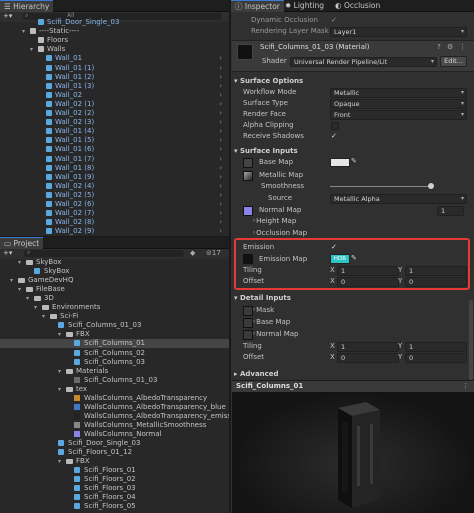 The height and width of the screenshot is (513, 474). Describe the element at coordinates (398, 199) in the screenshot. I see `source-dropdown: Metallic Alpha` at that location.